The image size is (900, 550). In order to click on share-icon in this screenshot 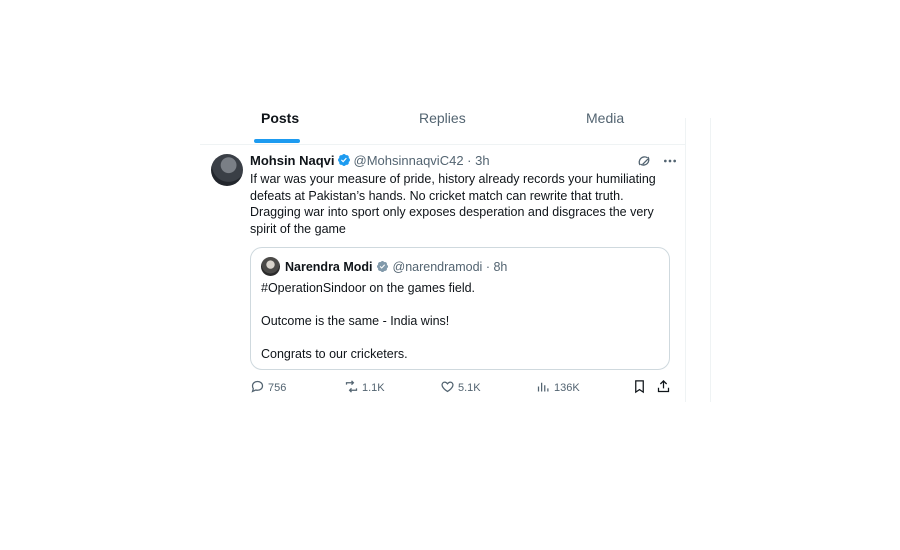, I will do `click(663, 386)`.